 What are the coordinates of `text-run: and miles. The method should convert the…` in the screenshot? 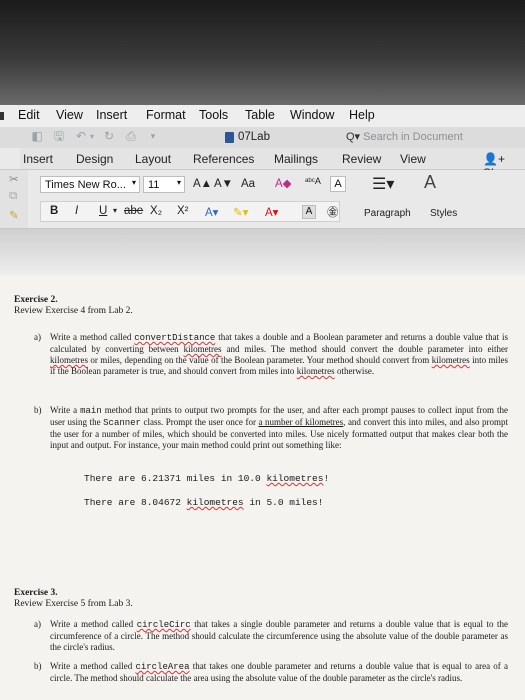 It's located at (364, 349).